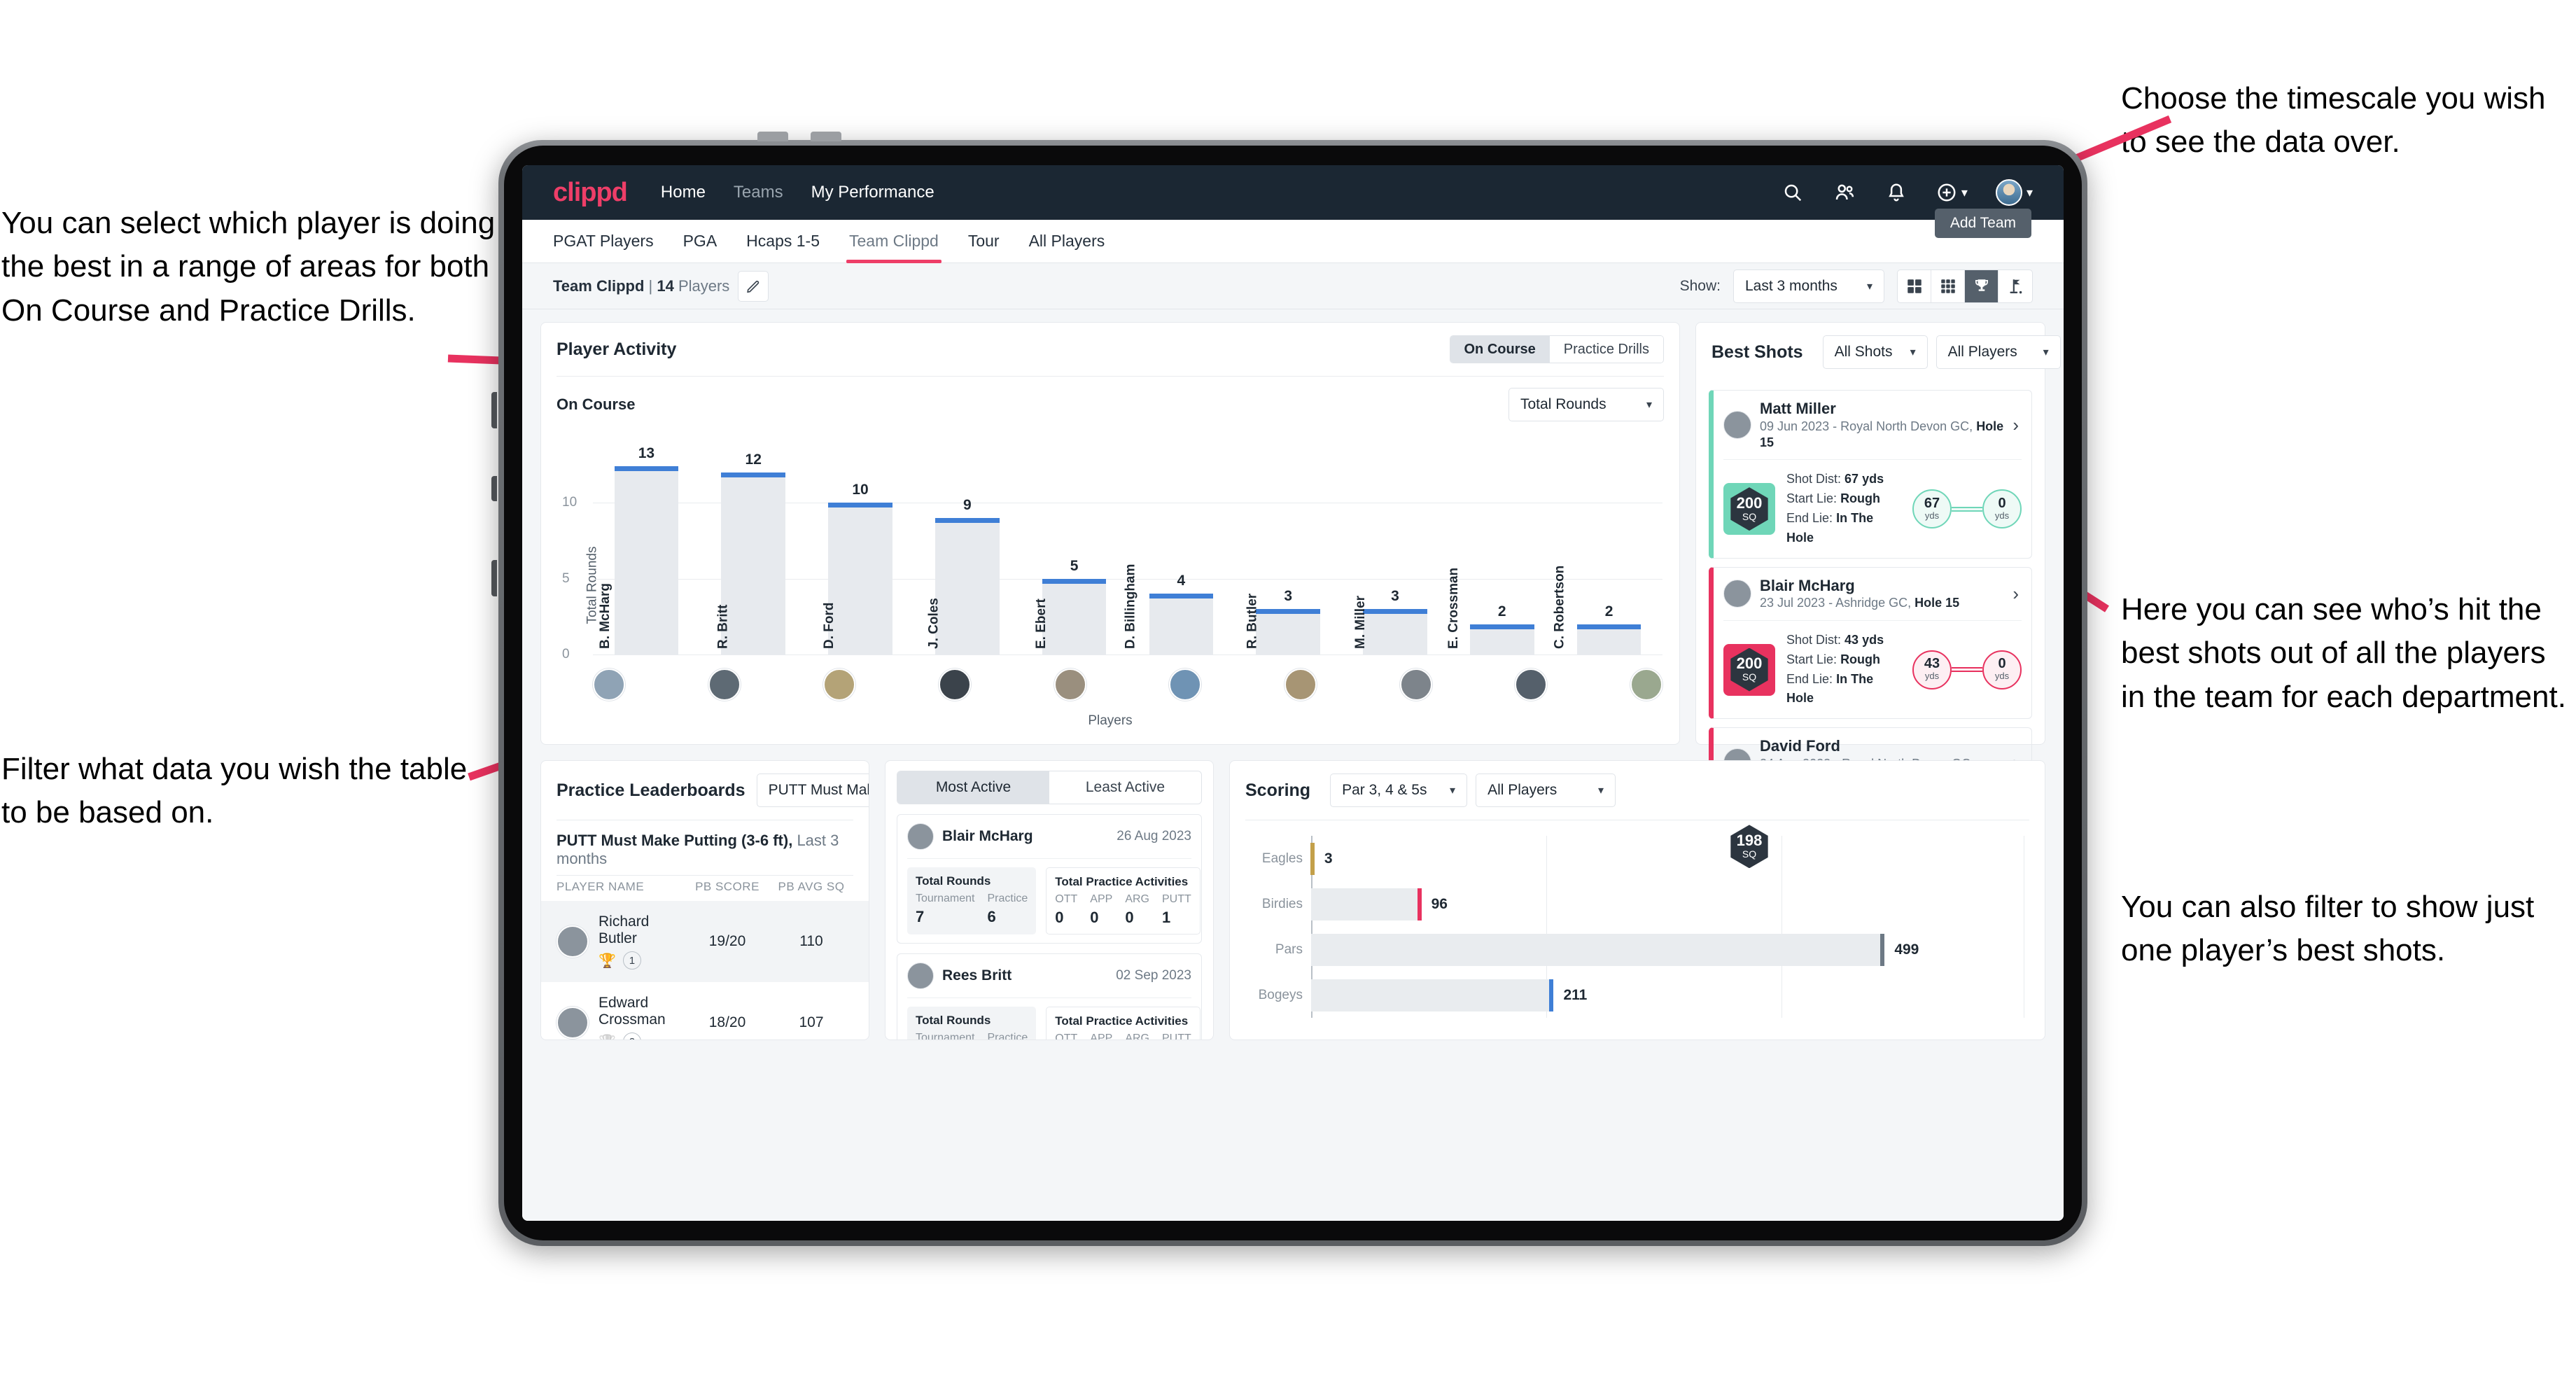  What do you see at coordinates (984, 241) in the screenshot?
I see `tab-tour: Tour` at bounding box center [984, 241].